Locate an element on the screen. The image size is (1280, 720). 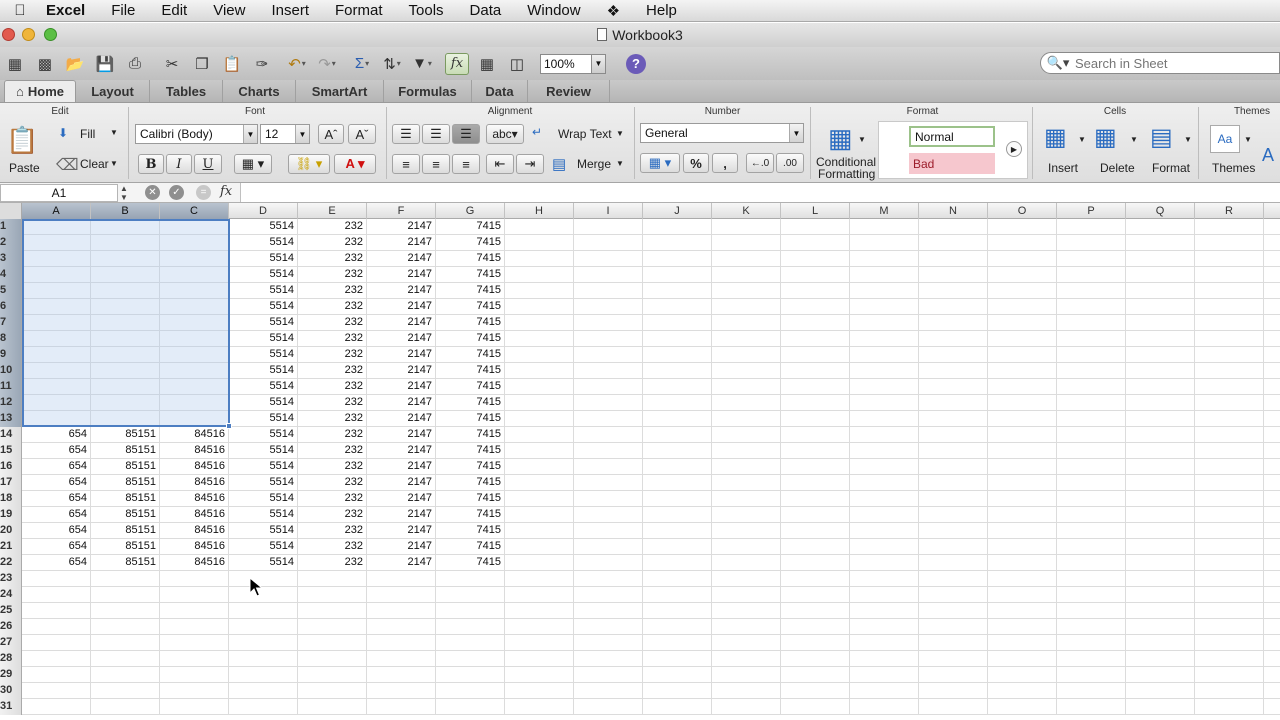
redo-icon: ↷ is located at coordinates (327, 64).